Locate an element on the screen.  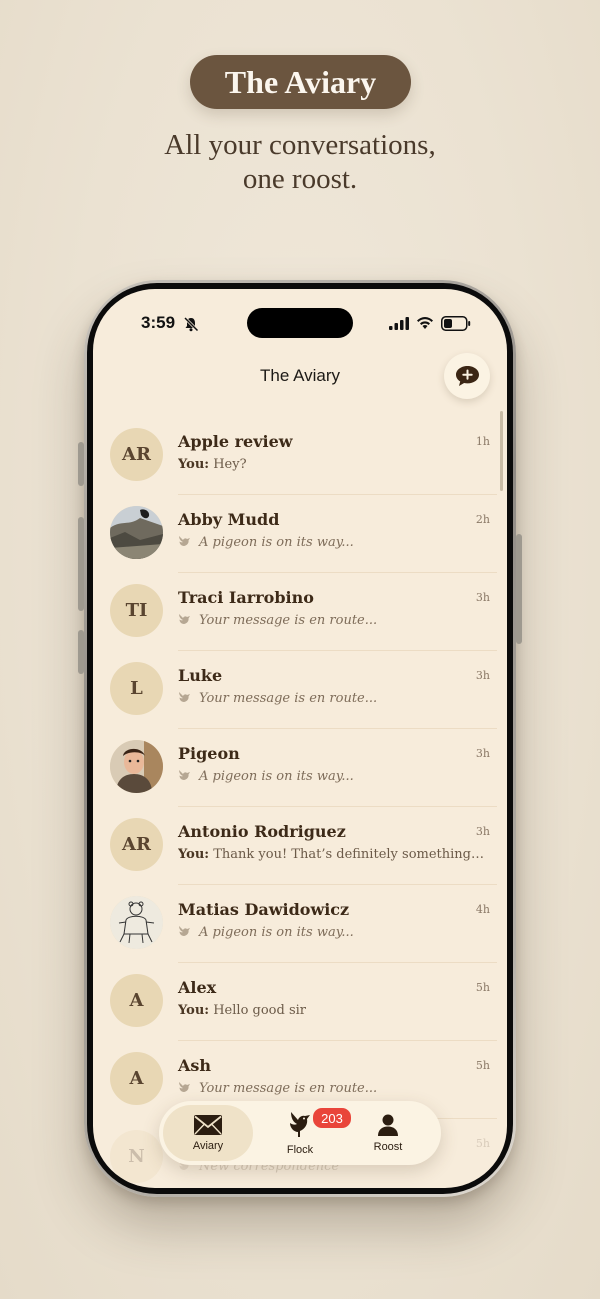
battery-icon is located at coordinates (456, 323).